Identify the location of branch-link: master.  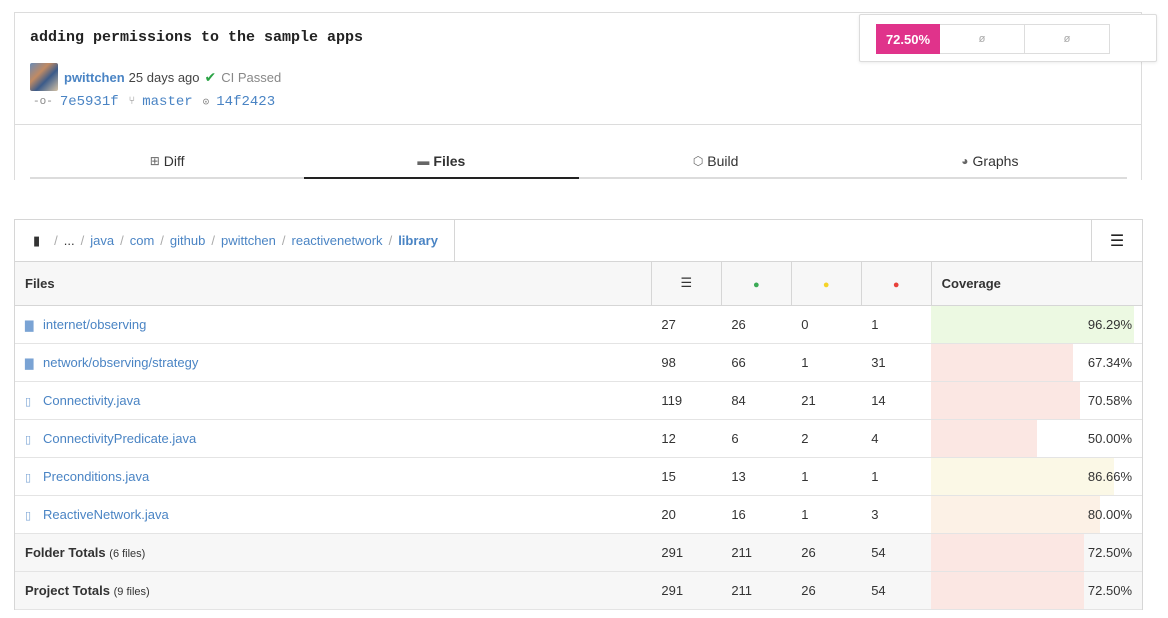
(167, 102).